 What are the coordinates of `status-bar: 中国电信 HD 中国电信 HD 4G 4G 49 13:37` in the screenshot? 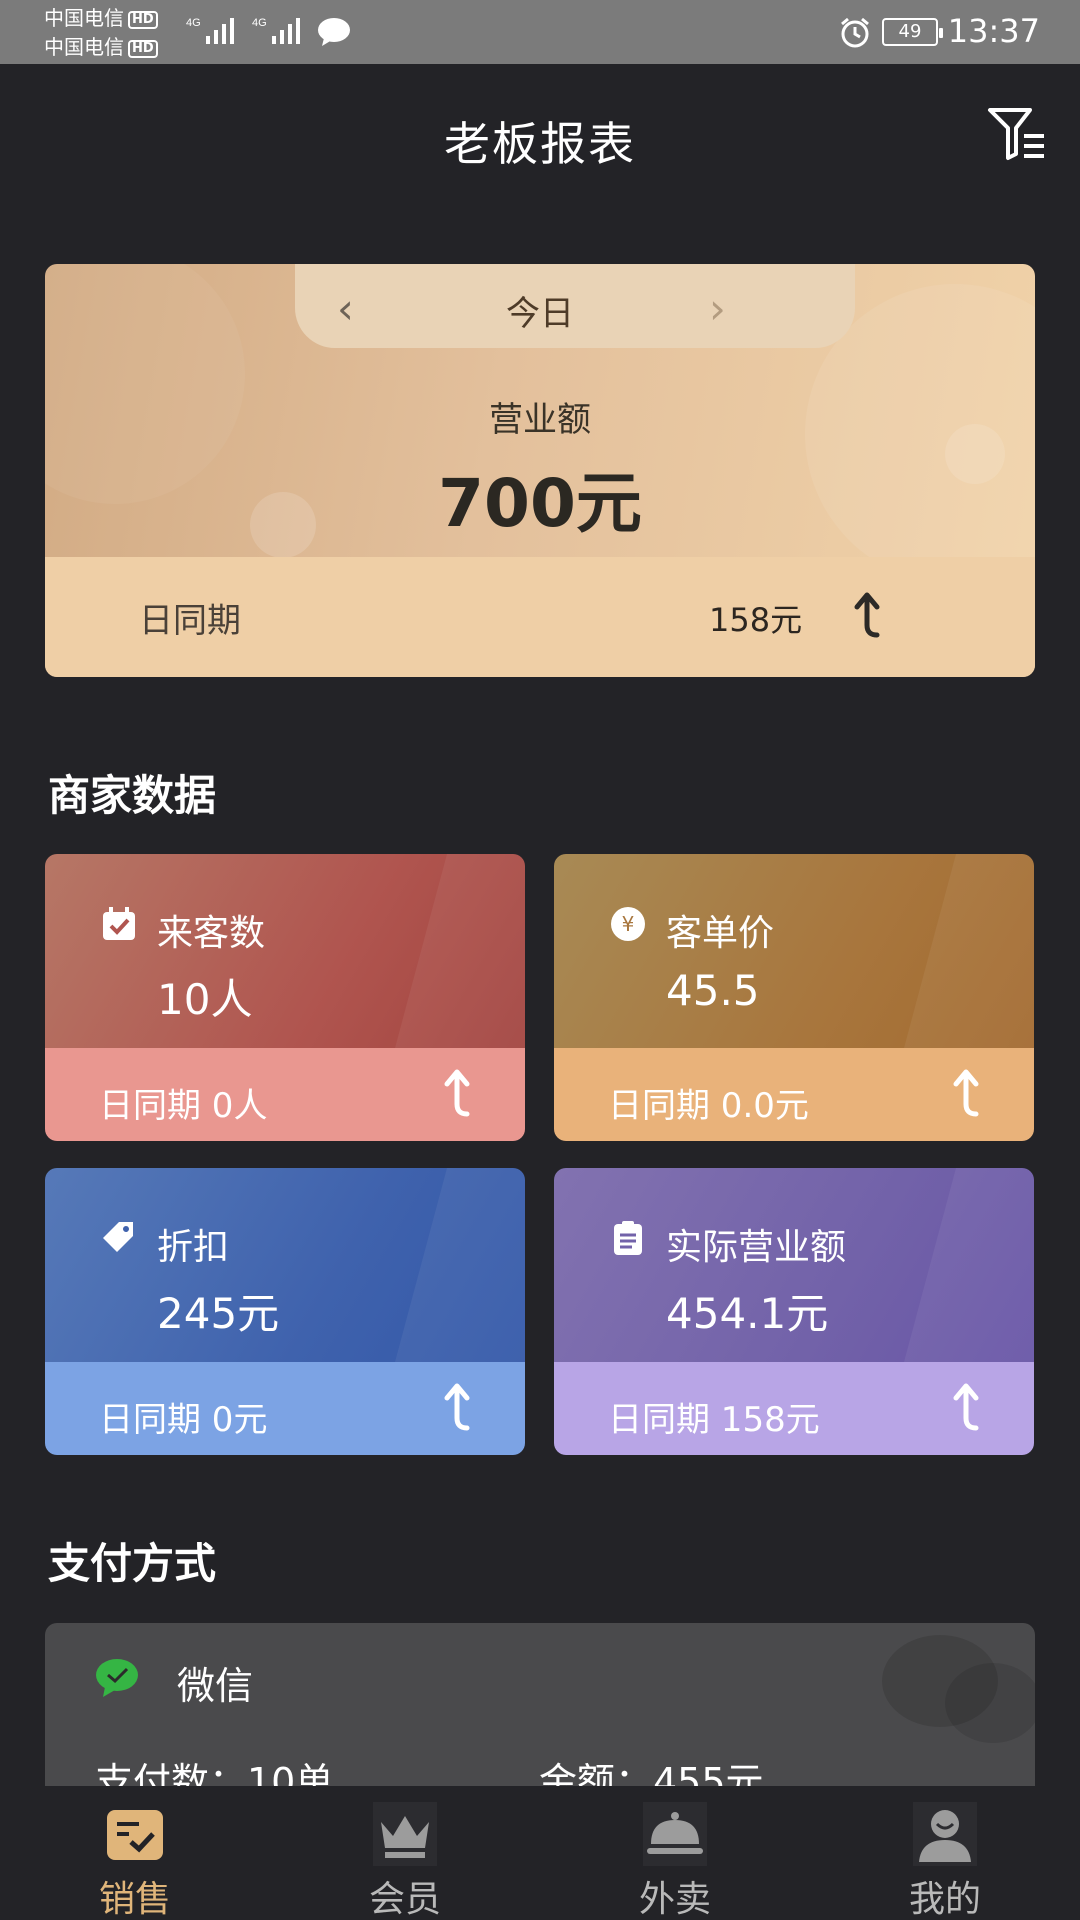 It's located at (540, 32).